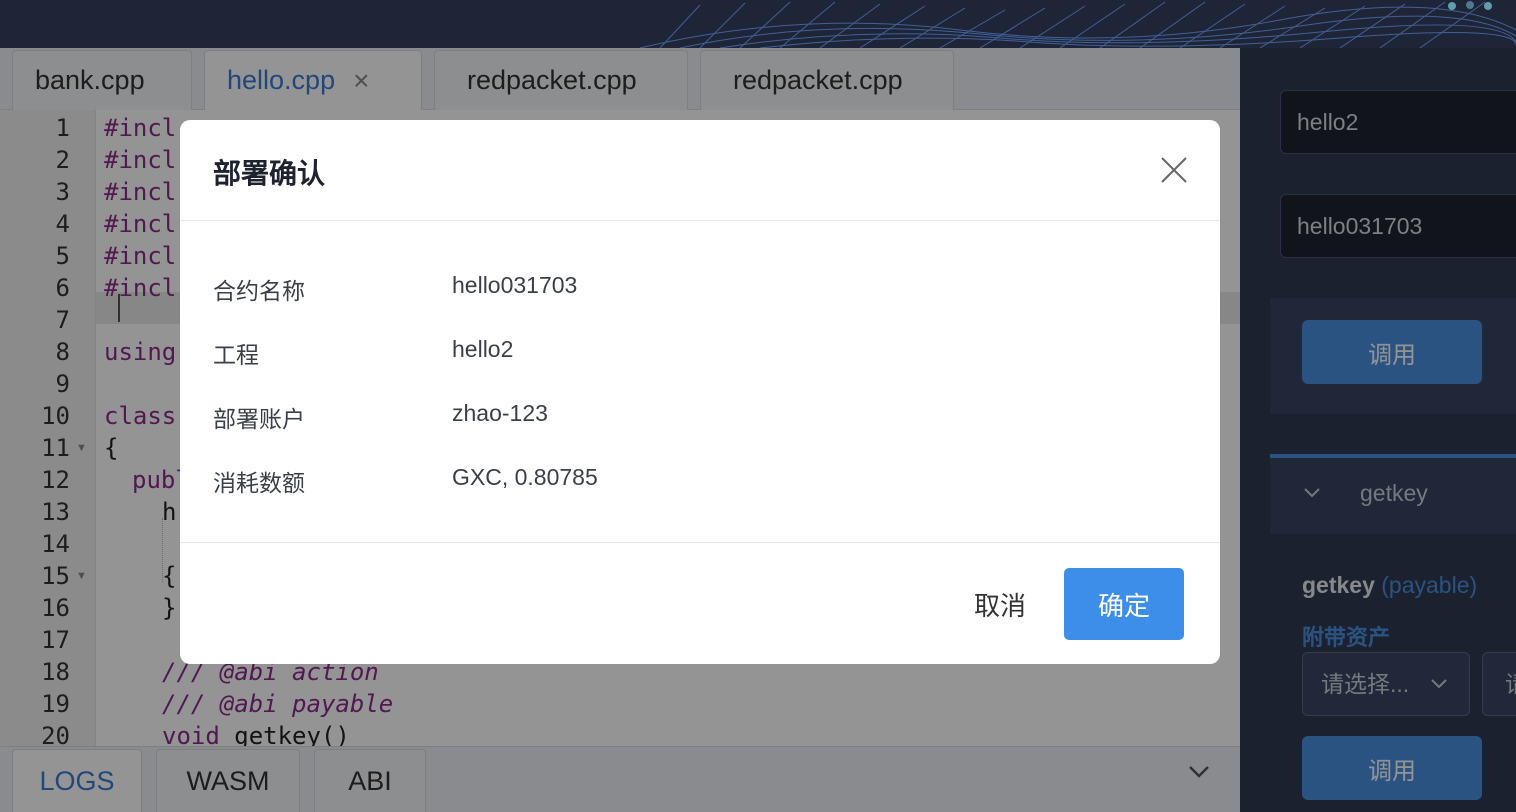 The height and width of the screenshot is (812, 1516). Describe the element at coordinates (259, 291) in the screenshot. I see `contract-name-label: 合约名称` at that location.